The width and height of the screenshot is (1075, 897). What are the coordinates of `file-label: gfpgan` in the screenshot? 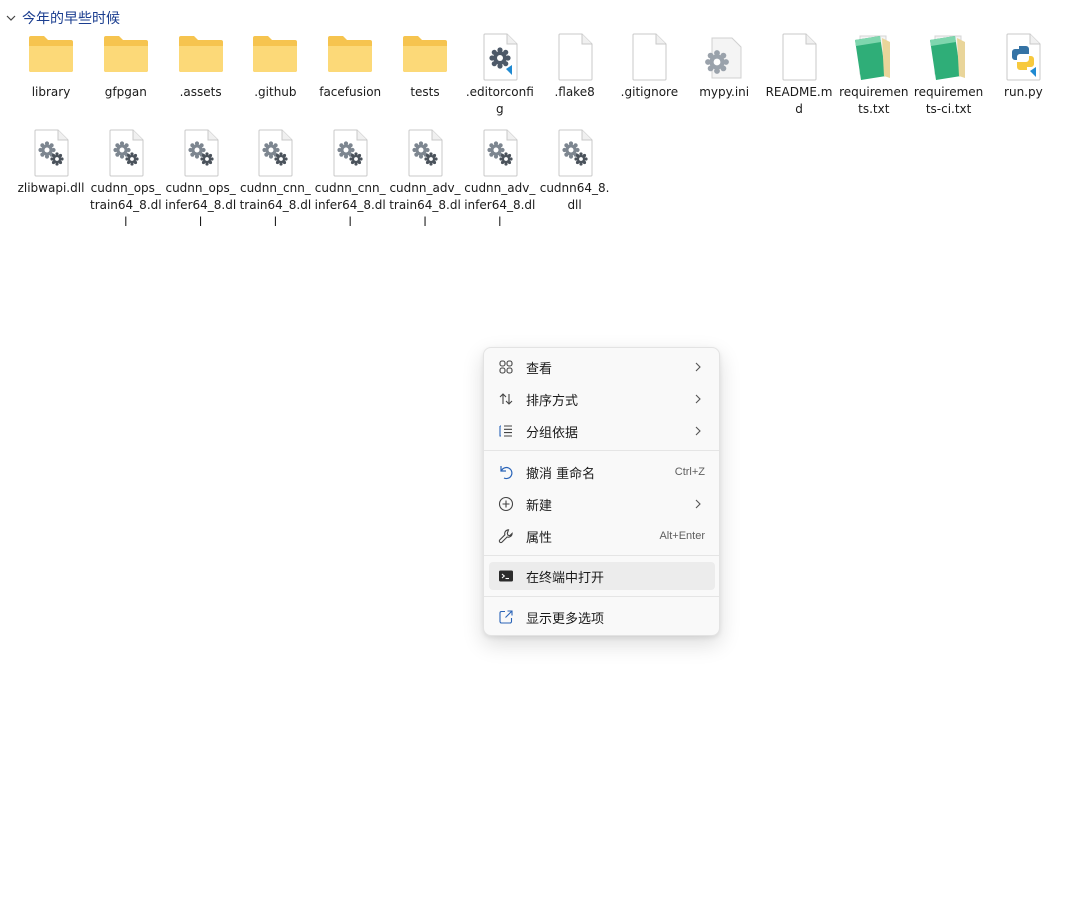 It's located at (125, 92).